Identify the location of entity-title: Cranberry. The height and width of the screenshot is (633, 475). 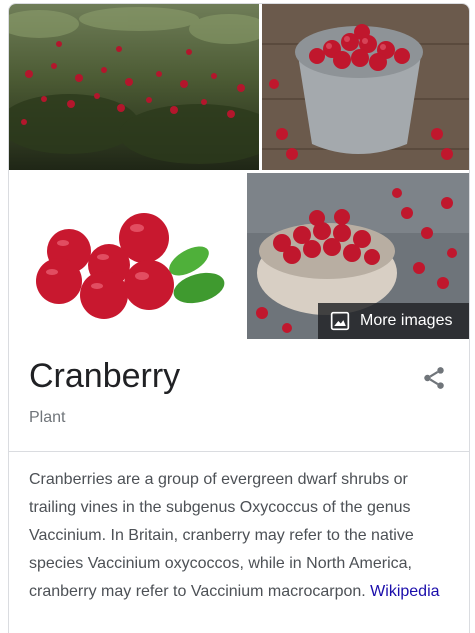
(105, 376).